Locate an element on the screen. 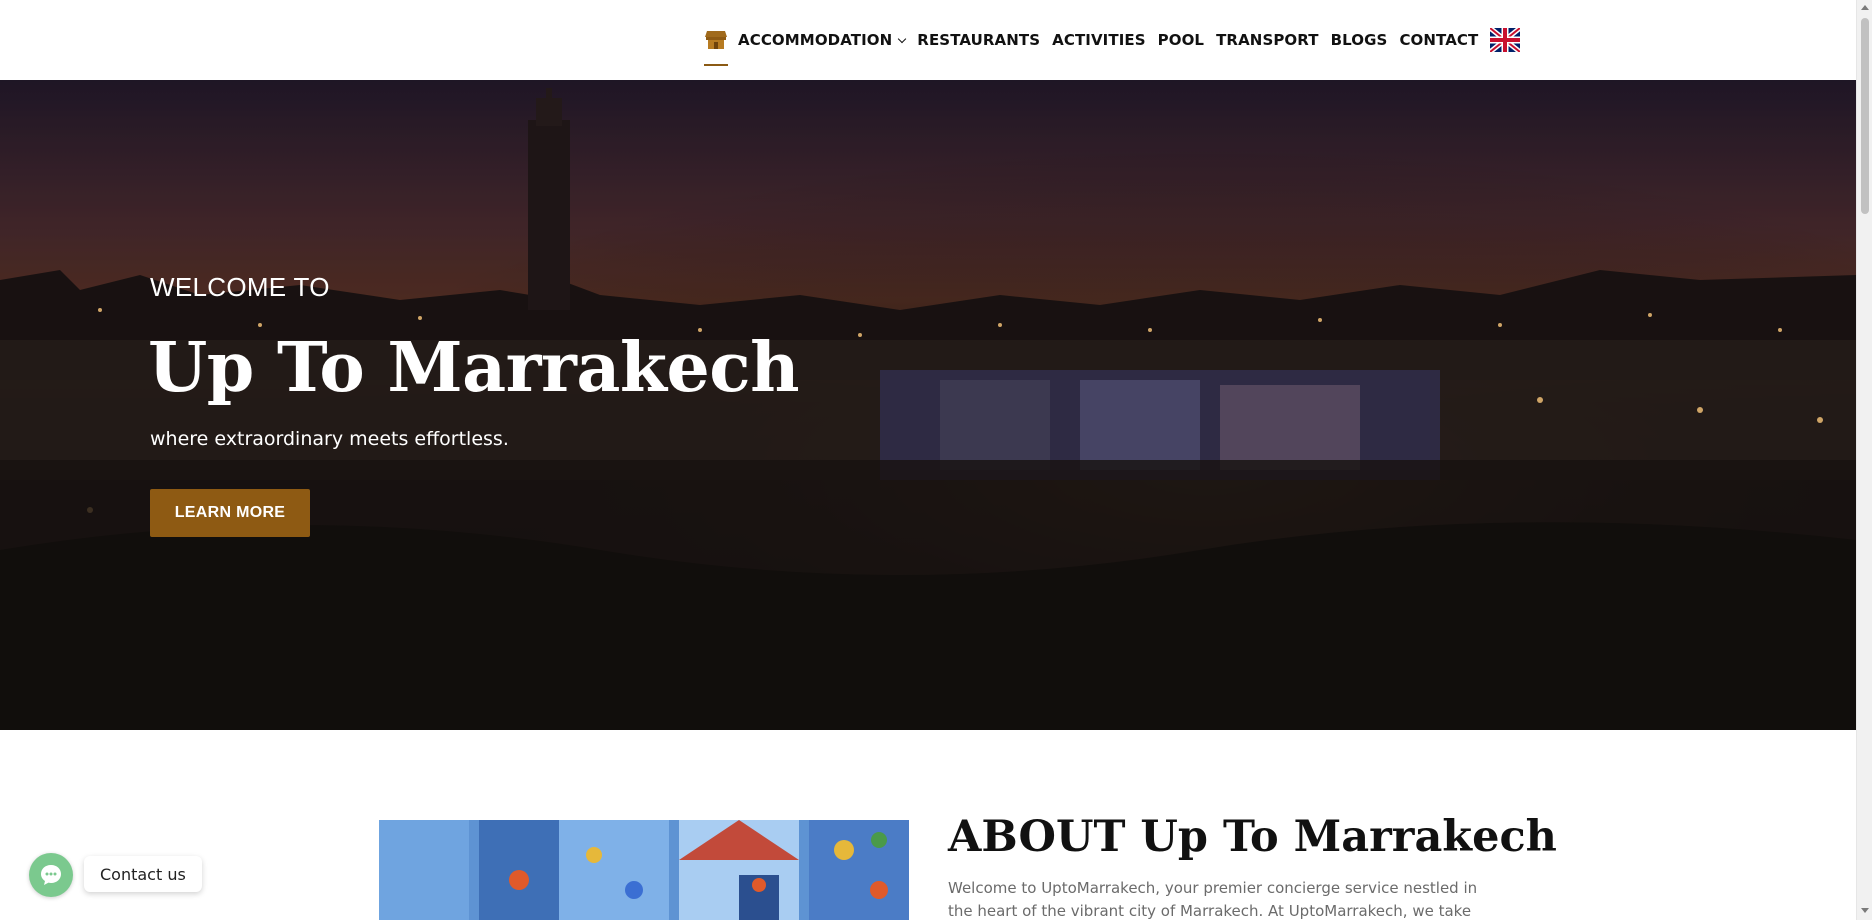  nav-item-blogs: BLOGS is located at coordinates (1359, 40).